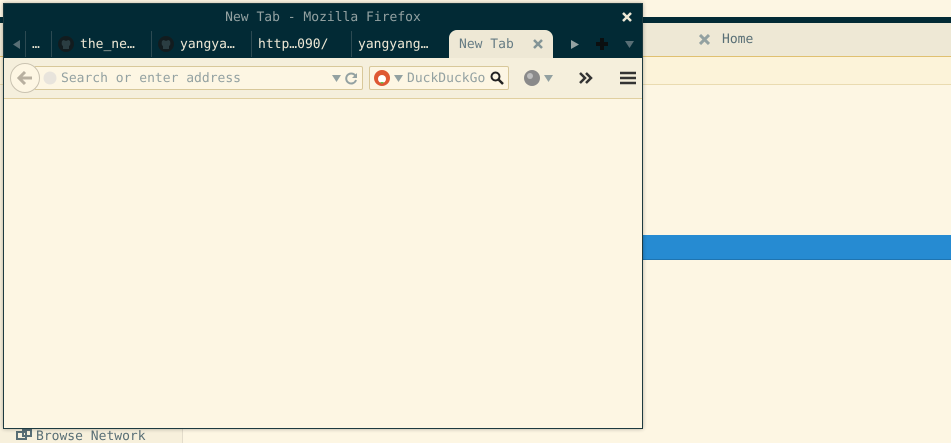  What do you see at coordinates (726, 39) in the screenshot?
I see `tab: Home` at bounding box center [726, 39].